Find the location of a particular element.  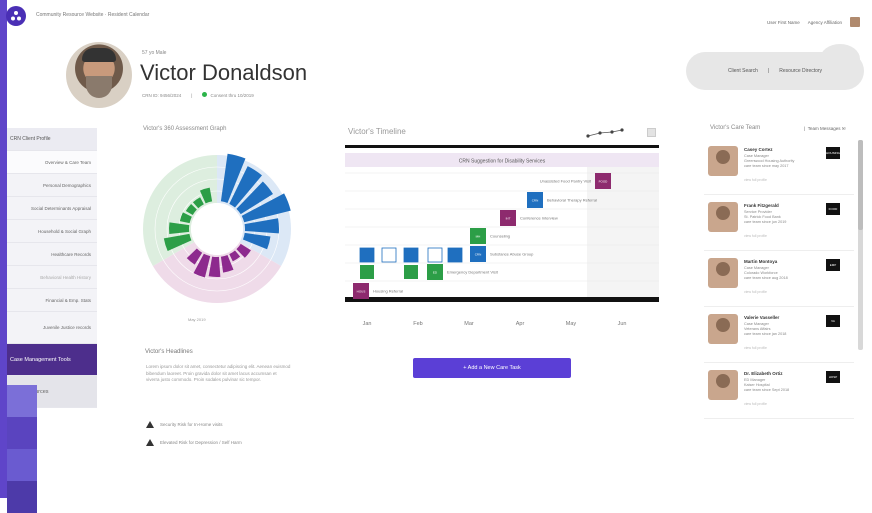

user-avatar is located at coordinates (855, 22).